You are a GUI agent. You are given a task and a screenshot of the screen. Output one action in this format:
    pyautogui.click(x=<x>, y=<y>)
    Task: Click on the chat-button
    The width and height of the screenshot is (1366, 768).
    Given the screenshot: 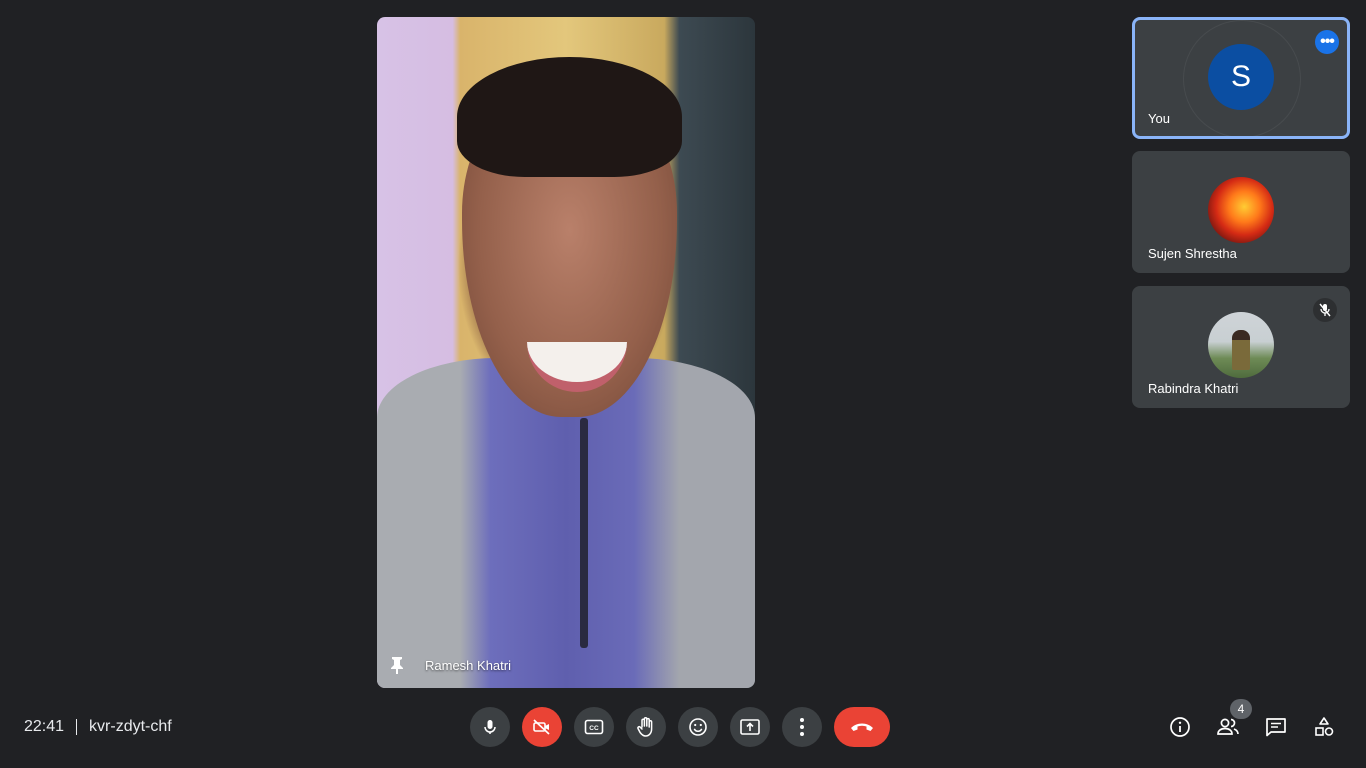 What is the action you would take?
    pyautogui.click(x=1276, y=727)
    